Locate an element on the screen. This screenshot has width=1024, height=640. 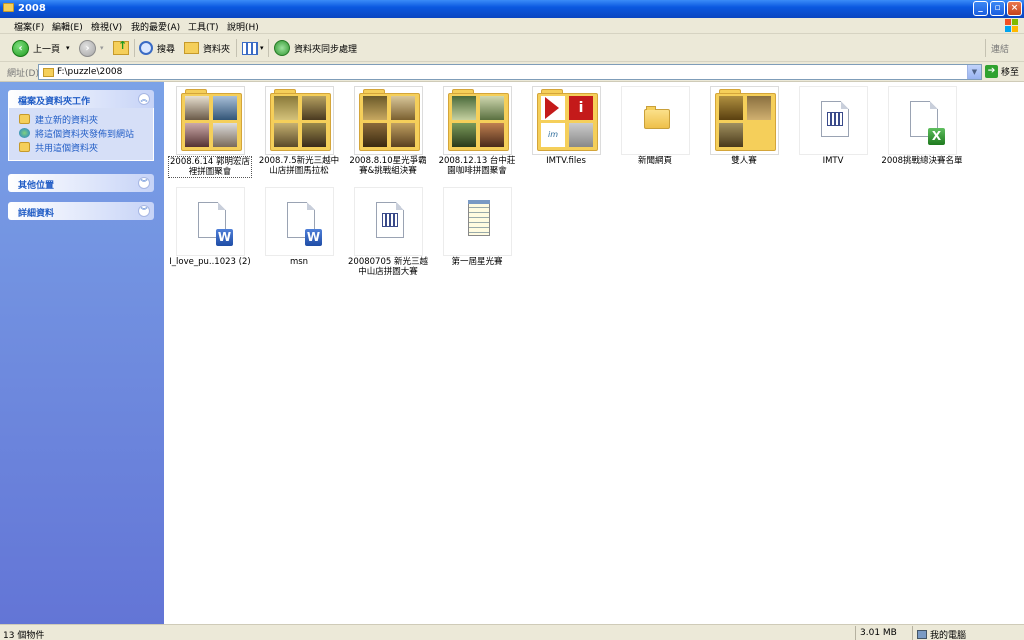
file-name: 雙人賽 is located at coordinates (744, 161).